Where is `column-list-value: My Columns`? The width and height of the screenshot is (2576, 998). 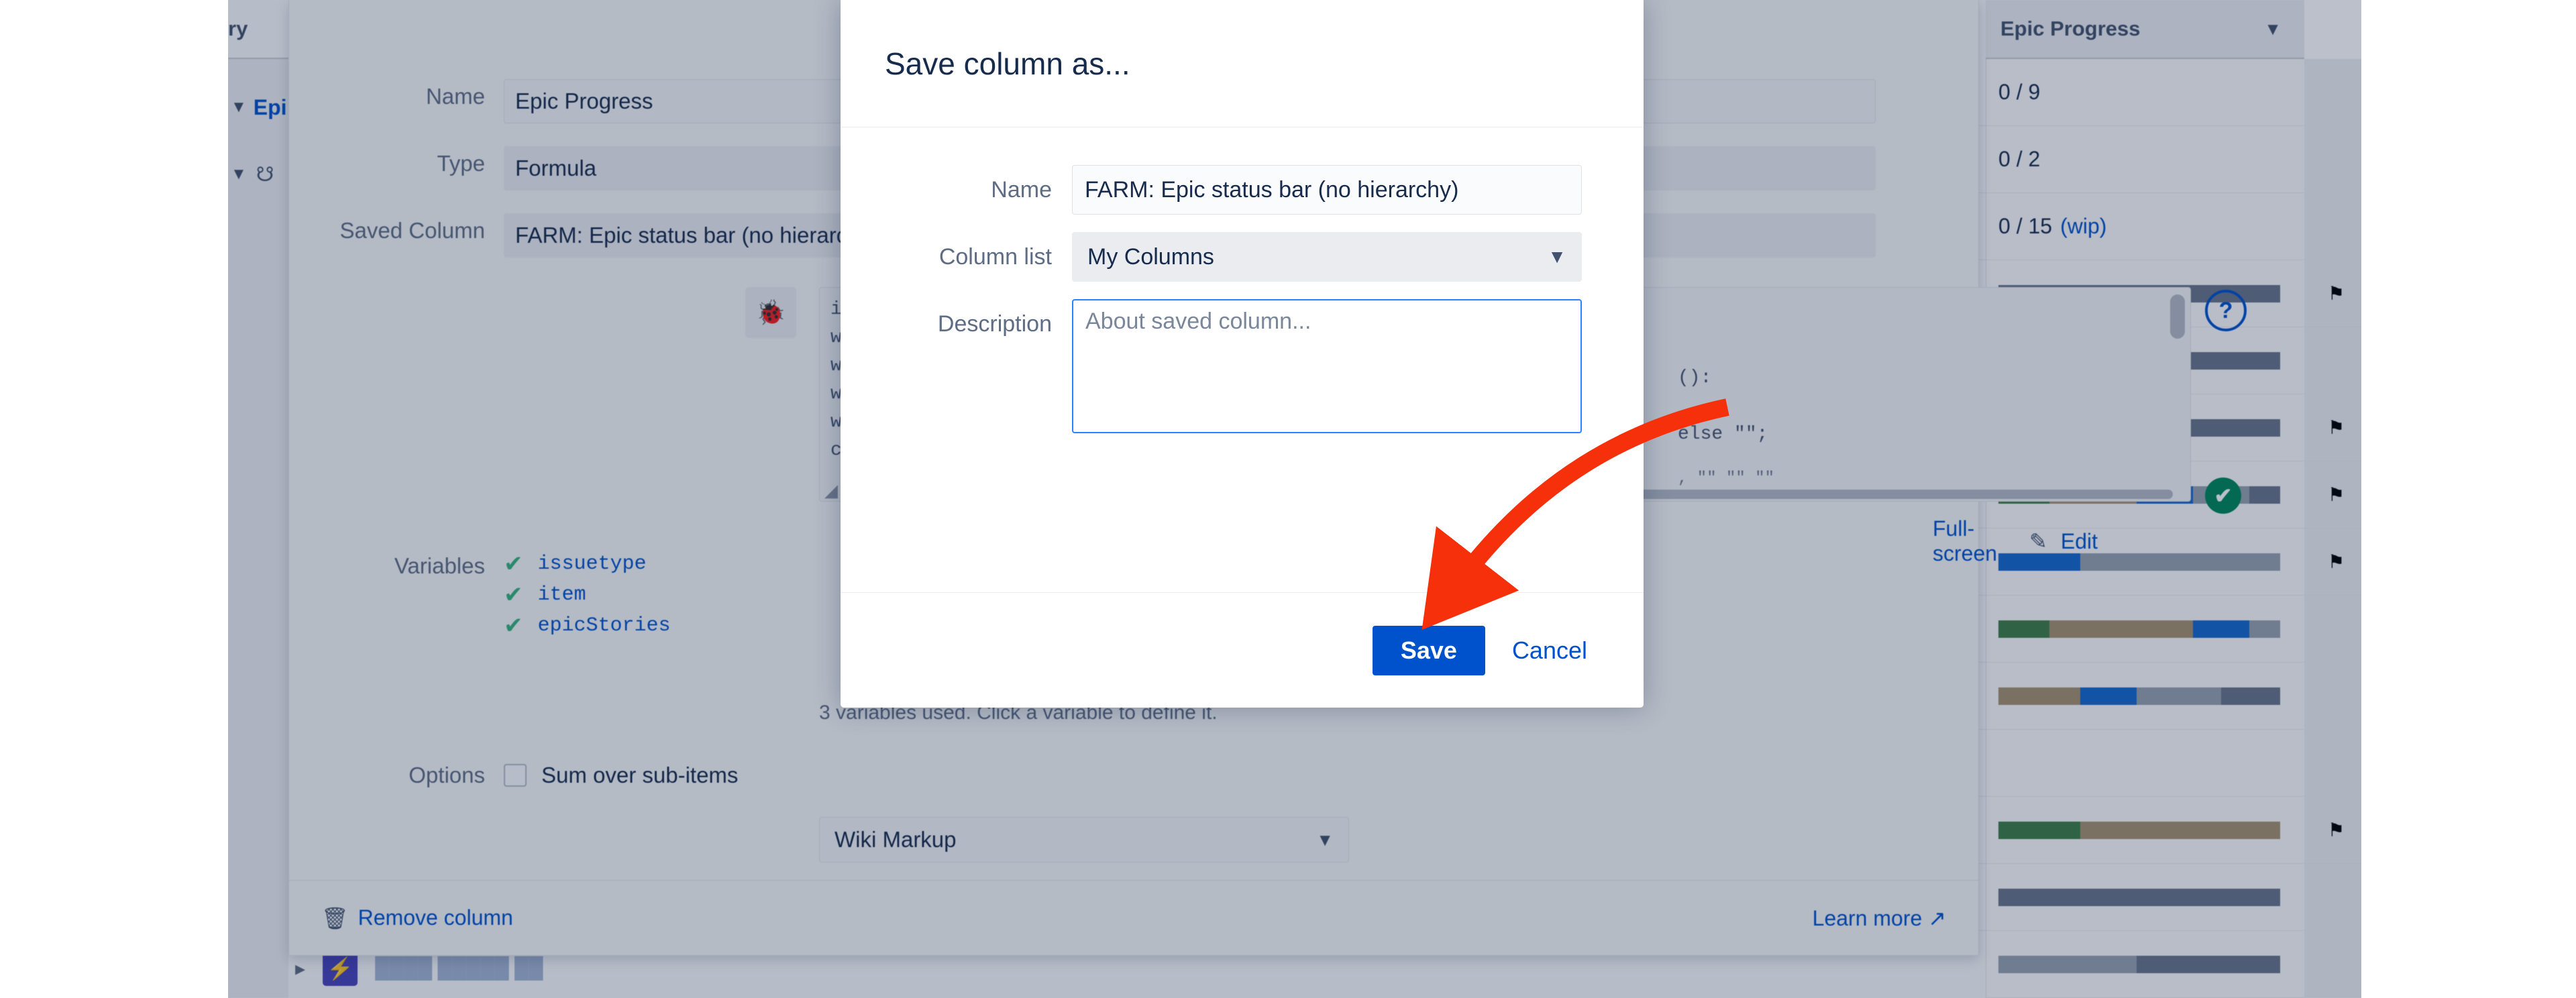 column-list-value: My Columns is located at coordinates (1150, 256).